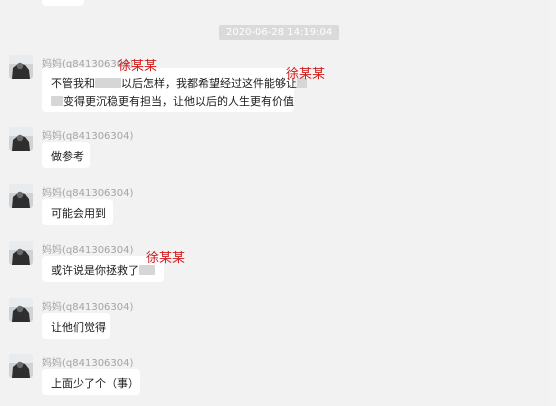 The width and height of the screenshot is (556, 406). I want to click on message-line-2: 变得更沉稳更有担当，让他以后的人生更有价值, so click(172, 101).